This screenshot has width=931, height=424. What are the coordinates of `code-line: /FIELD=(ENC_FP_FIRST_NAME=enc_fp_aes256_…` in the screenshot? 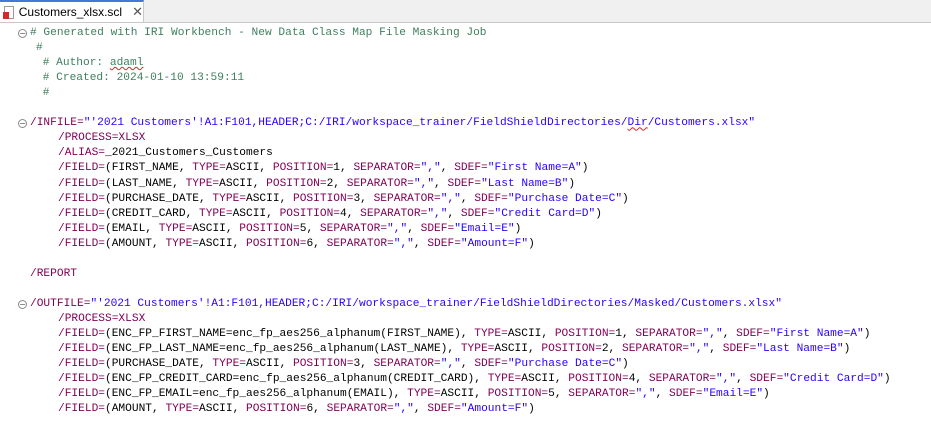 It's located at (465, 334).